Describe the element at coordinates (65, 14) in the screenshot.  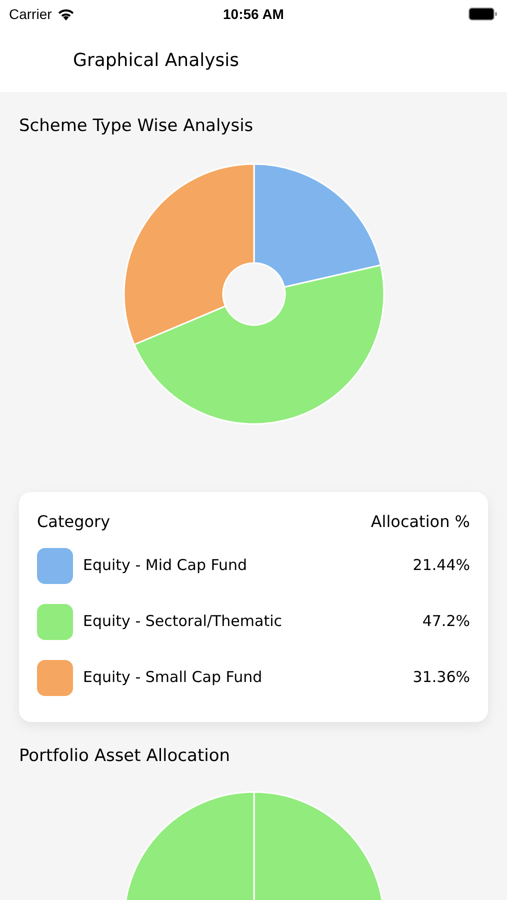
I see `wifi-icon` at that location.